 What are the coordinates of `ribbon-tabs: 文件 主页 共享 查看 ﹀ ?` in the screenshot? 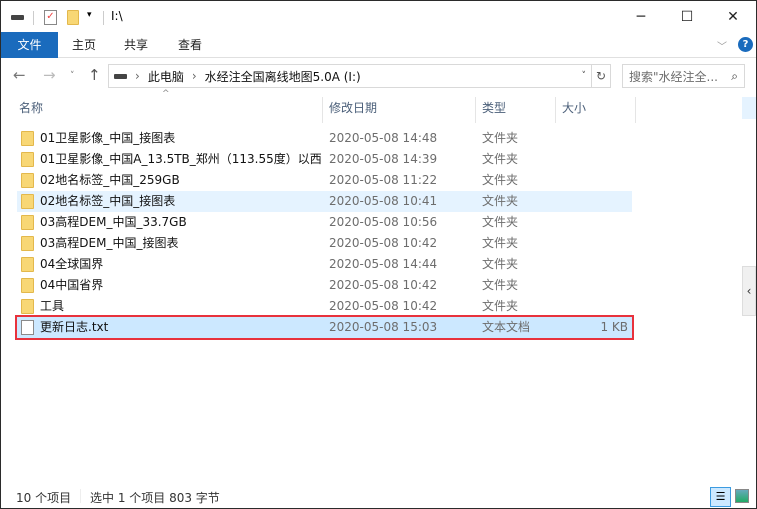 It's located at (378, 45).